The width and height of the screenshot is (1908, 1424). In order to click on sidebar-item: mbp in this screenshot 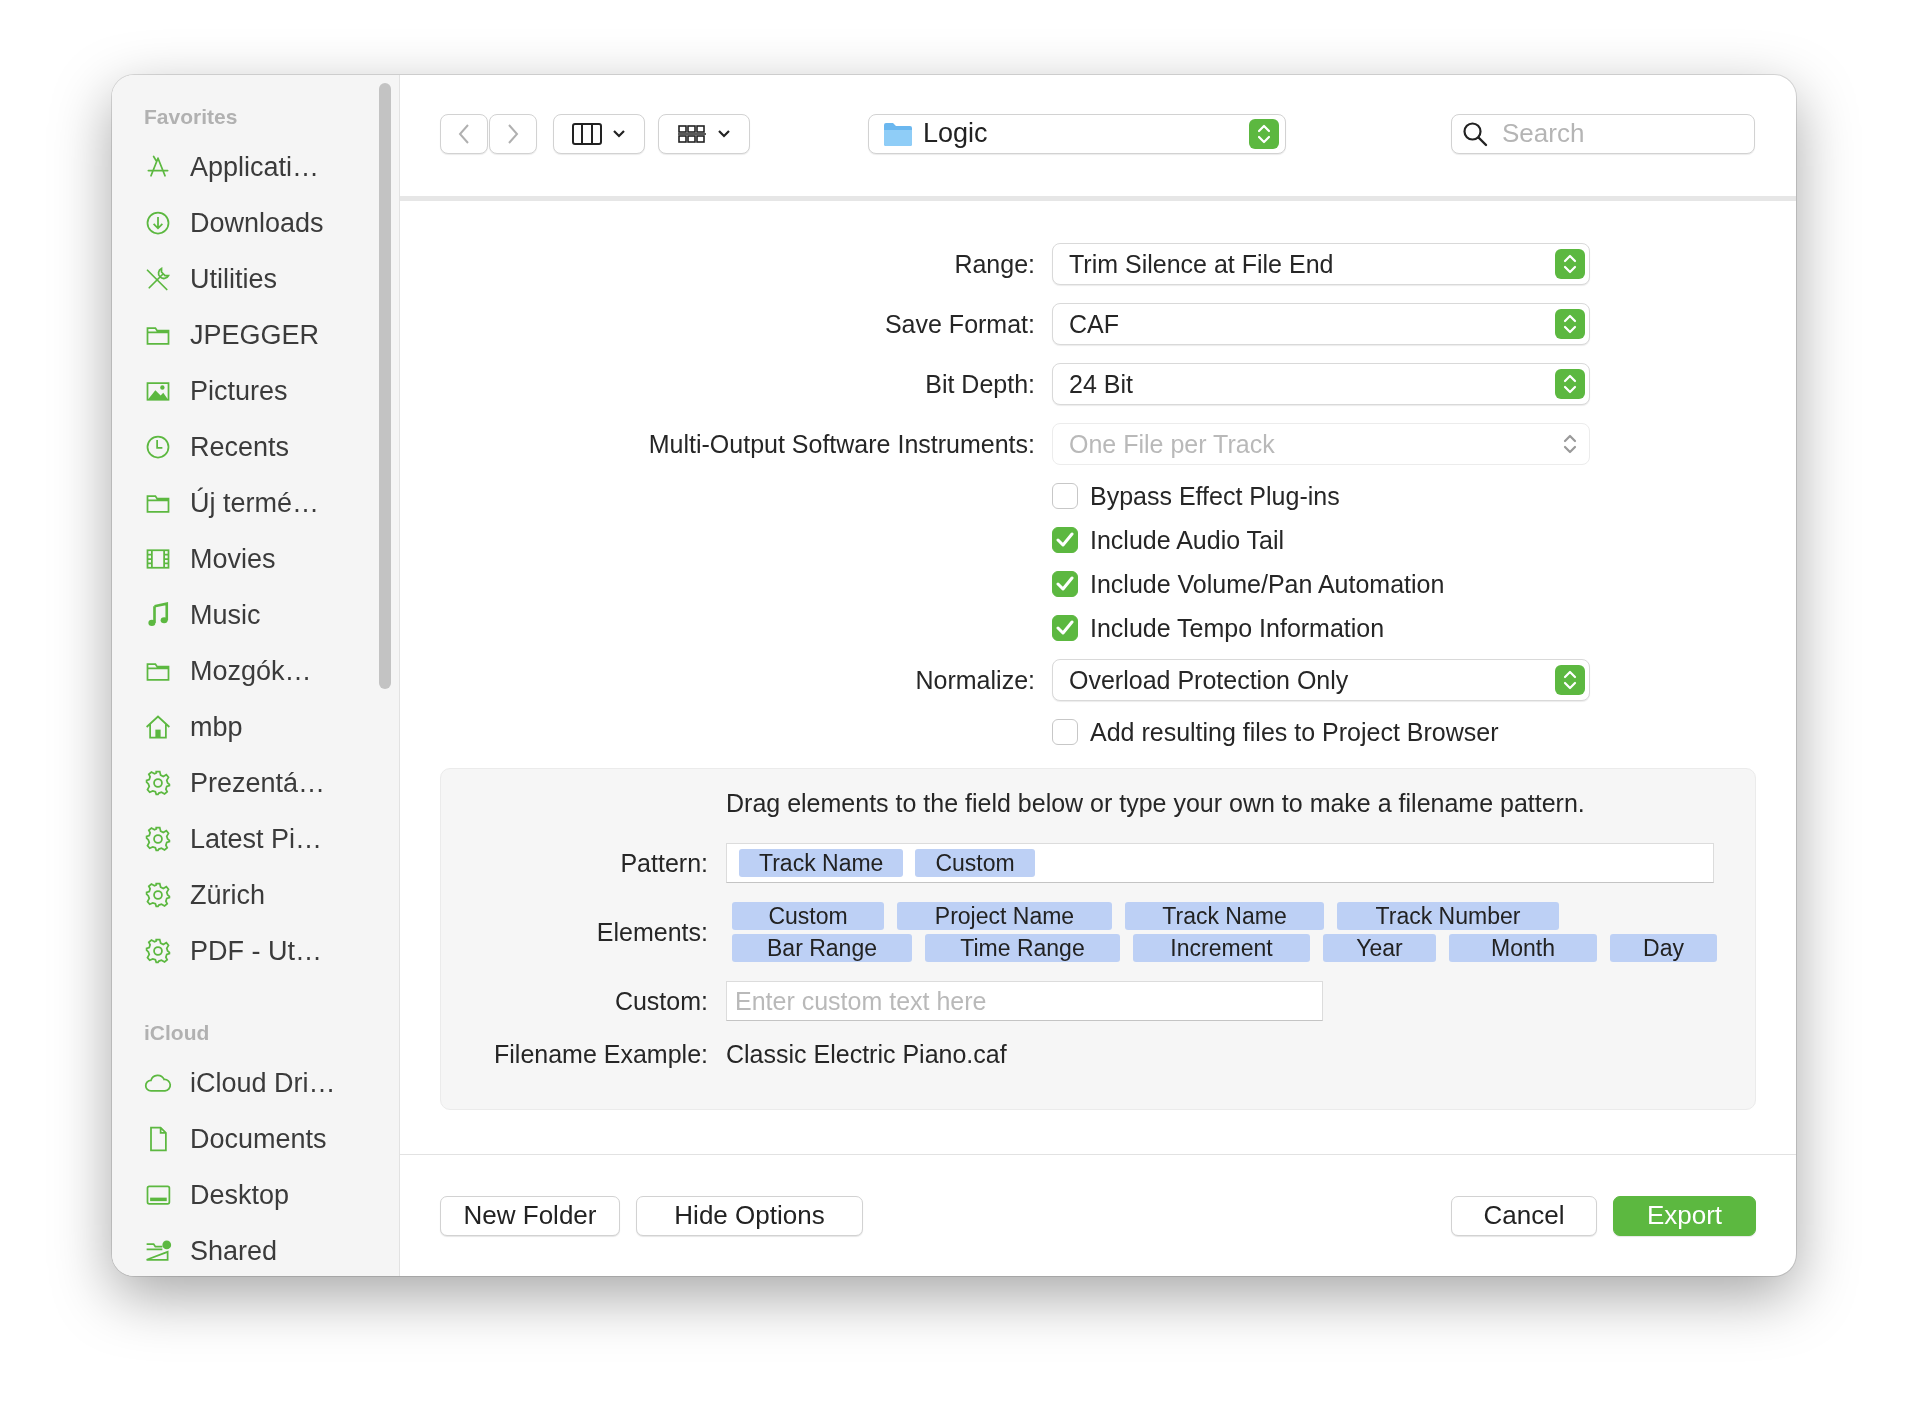, I will do `click(216, 727)`.